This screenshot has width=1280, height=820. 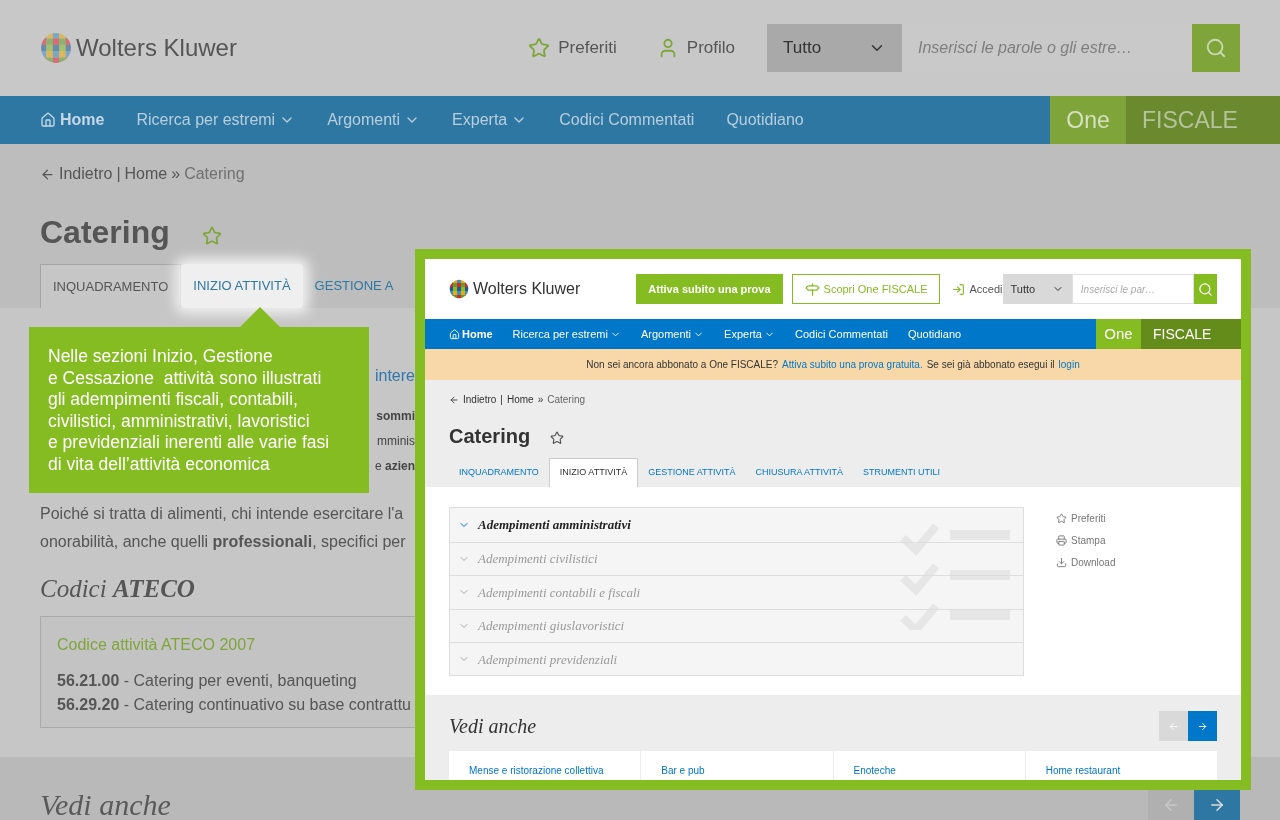 What do you see at coordinates (812, 289) in the screenshot?
I see `signpost-icon` at bounding box center [812, 289].